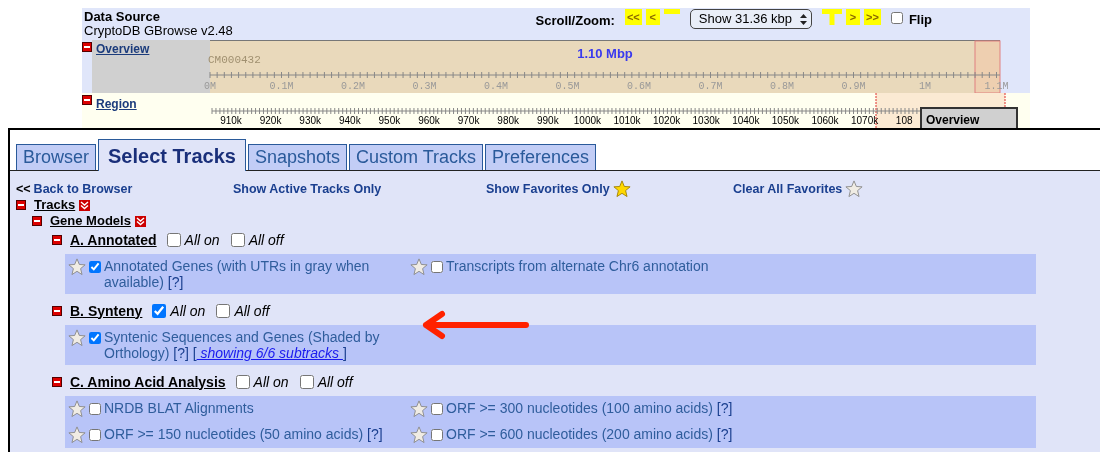  What do you see at coordinates (567, 86) in the screenshot?
I see `tick-label: 0.5M` at bounding box center [567, 86].